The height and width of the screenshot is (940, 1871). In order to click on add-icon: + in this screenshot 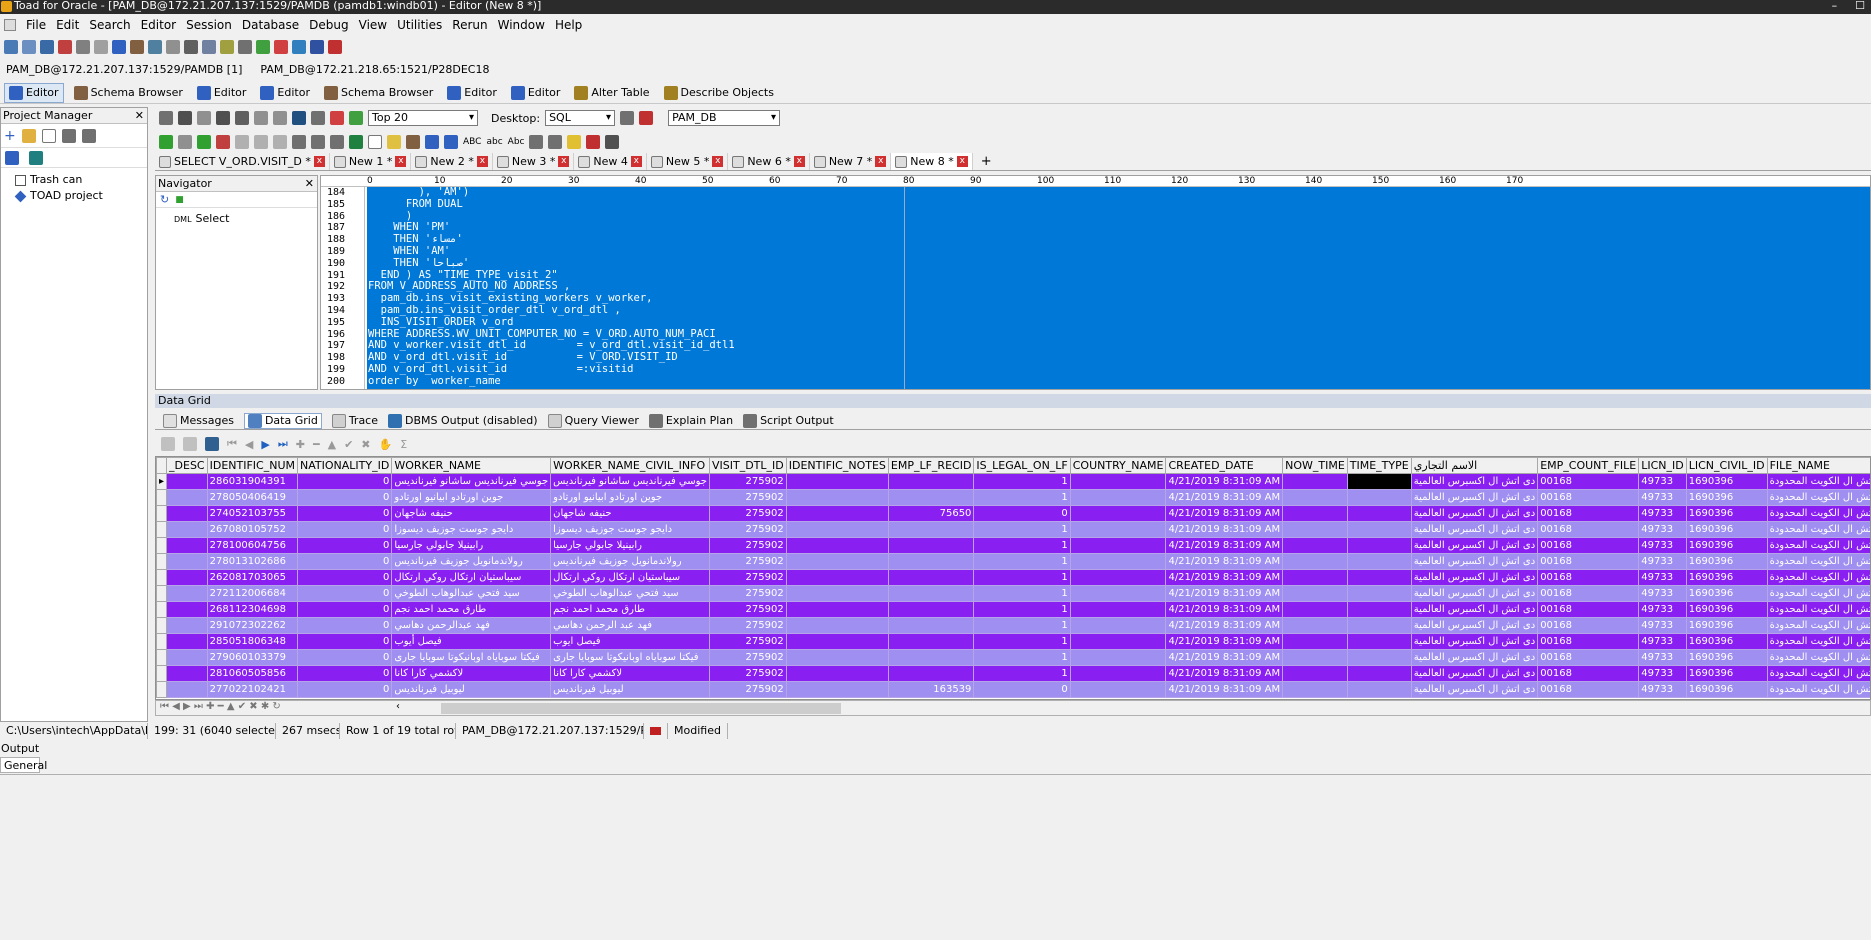, I will do `click(10, 136)`.